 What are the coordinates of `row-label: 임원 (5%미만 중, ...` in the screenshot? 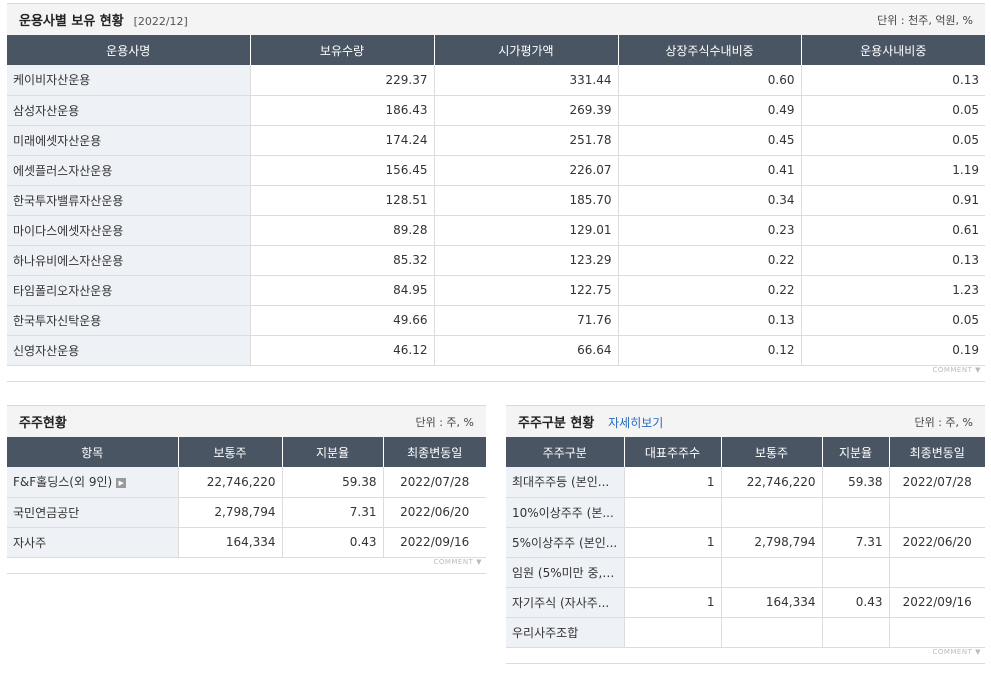 It's located at (565, 572).